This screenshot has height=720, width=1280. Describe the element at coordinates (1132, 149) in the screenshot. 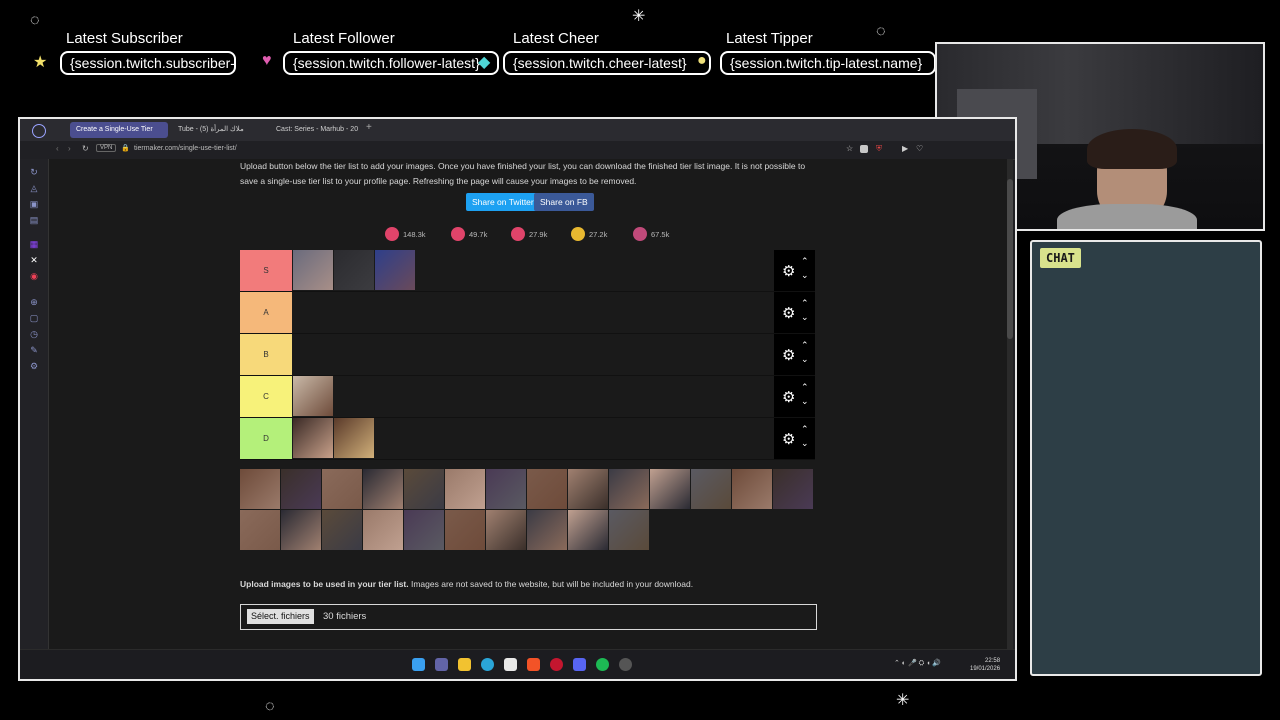

I see `webcam-hair` at that location.